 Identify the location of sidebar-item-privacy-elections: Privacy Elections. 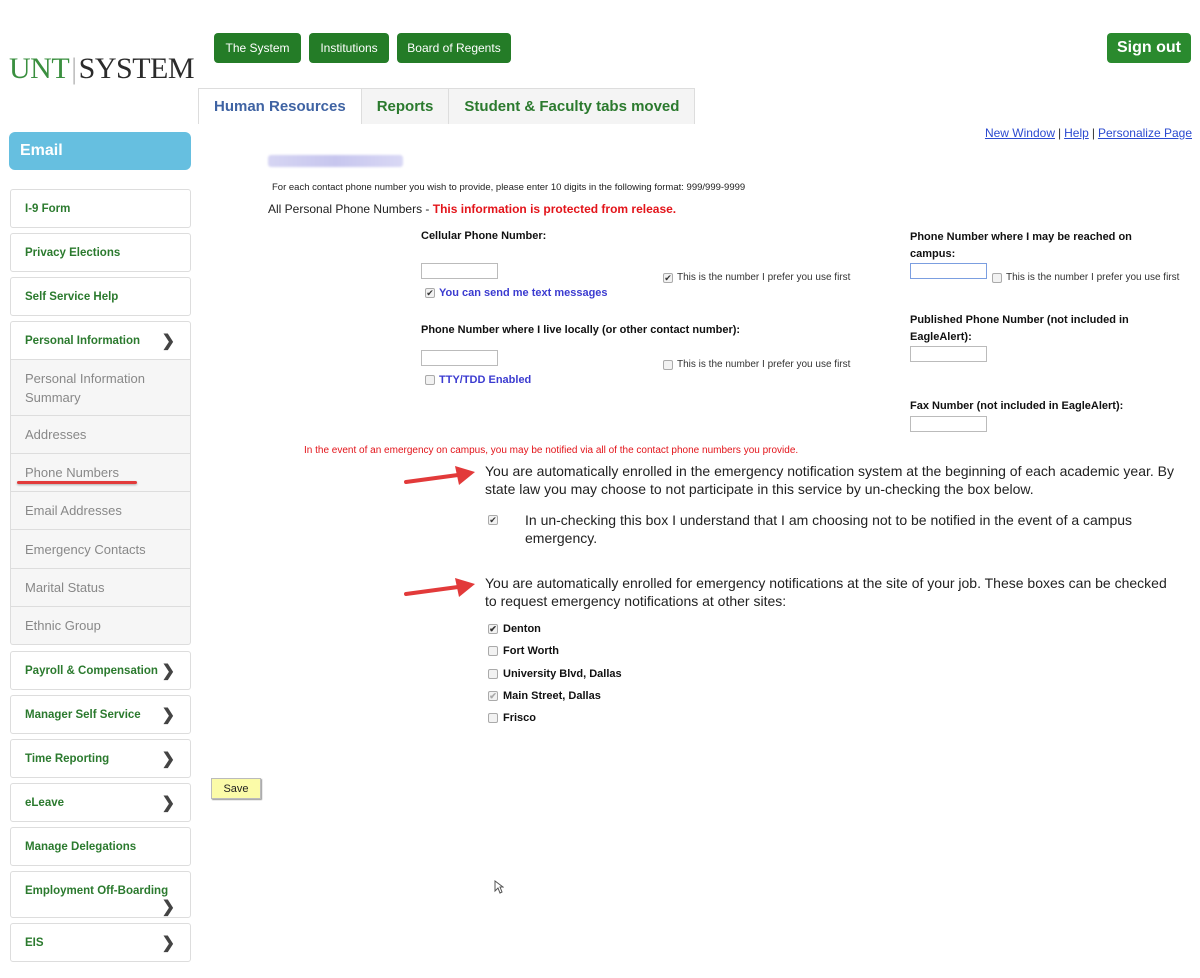
(100, 252).